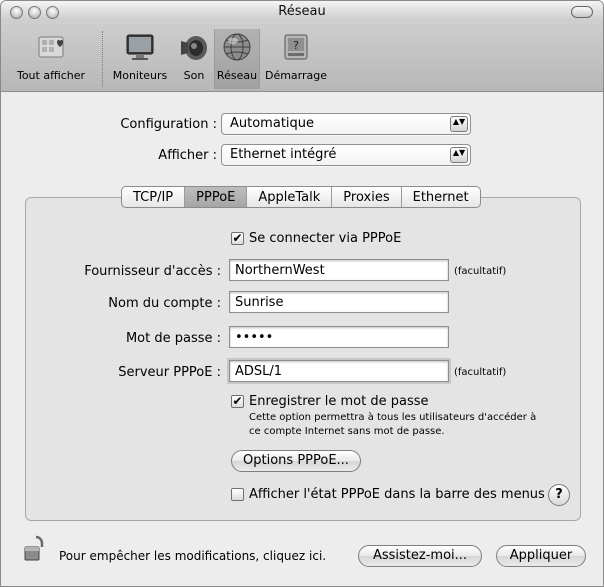 This screenshot has width=604, height=587. What do you see at coordinates (237, 401) in the screenshot?
I see `save-password-checkbox: ✔` at bounding box center [237, 401].